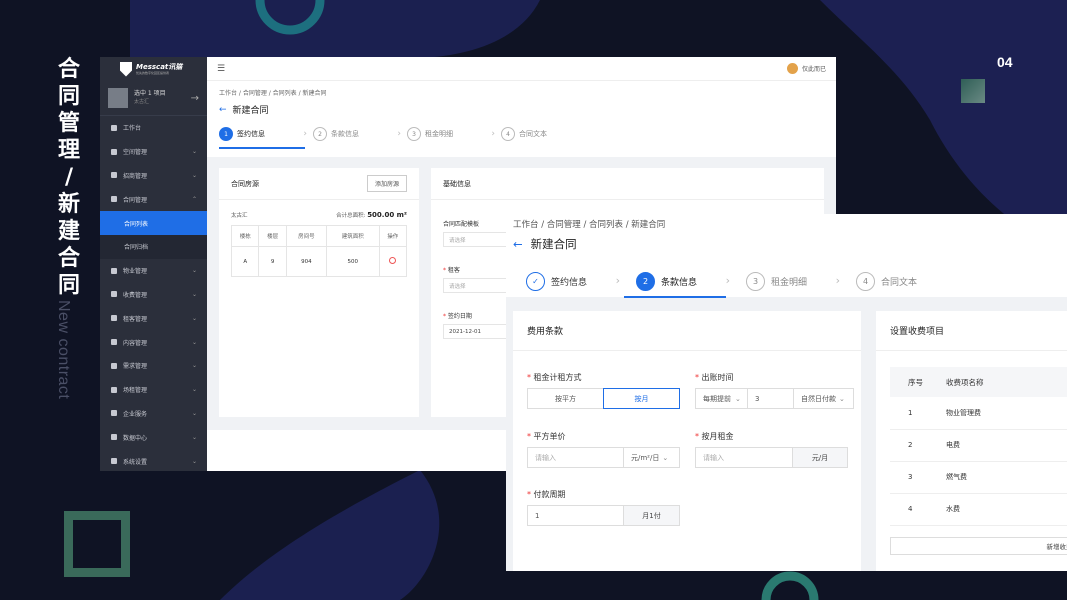  I want to click on column-header: 楼栋, so click(245, 236).